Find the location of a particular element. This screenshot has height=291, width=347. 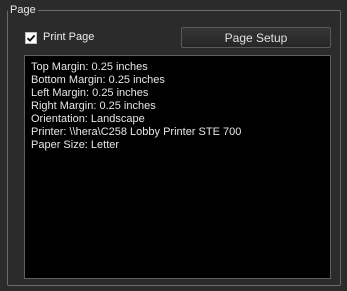

bottom-margin-text: Bottom Margin: 0.25 inches is located at coordinates (98, 80).